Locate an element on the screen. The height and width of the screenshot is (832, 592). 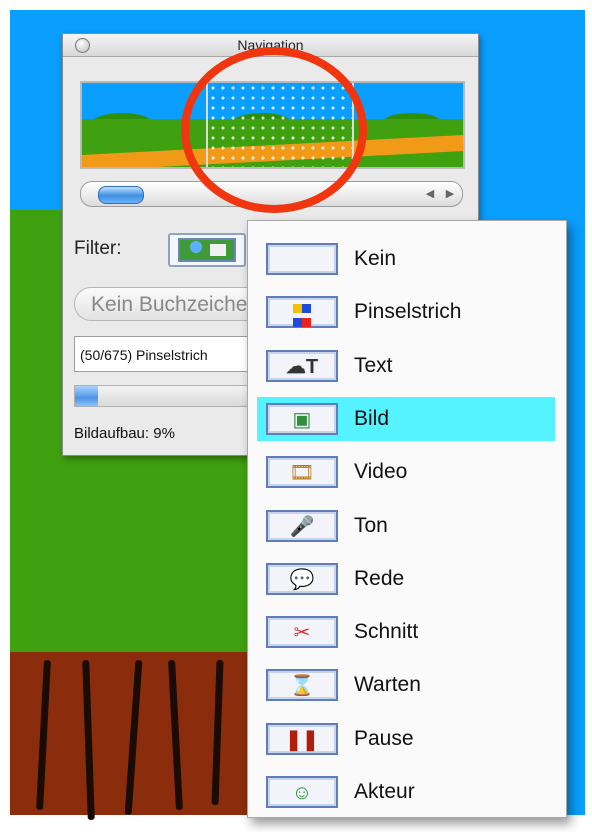
menu-item-label: Video is located at coordinates (381, 472).